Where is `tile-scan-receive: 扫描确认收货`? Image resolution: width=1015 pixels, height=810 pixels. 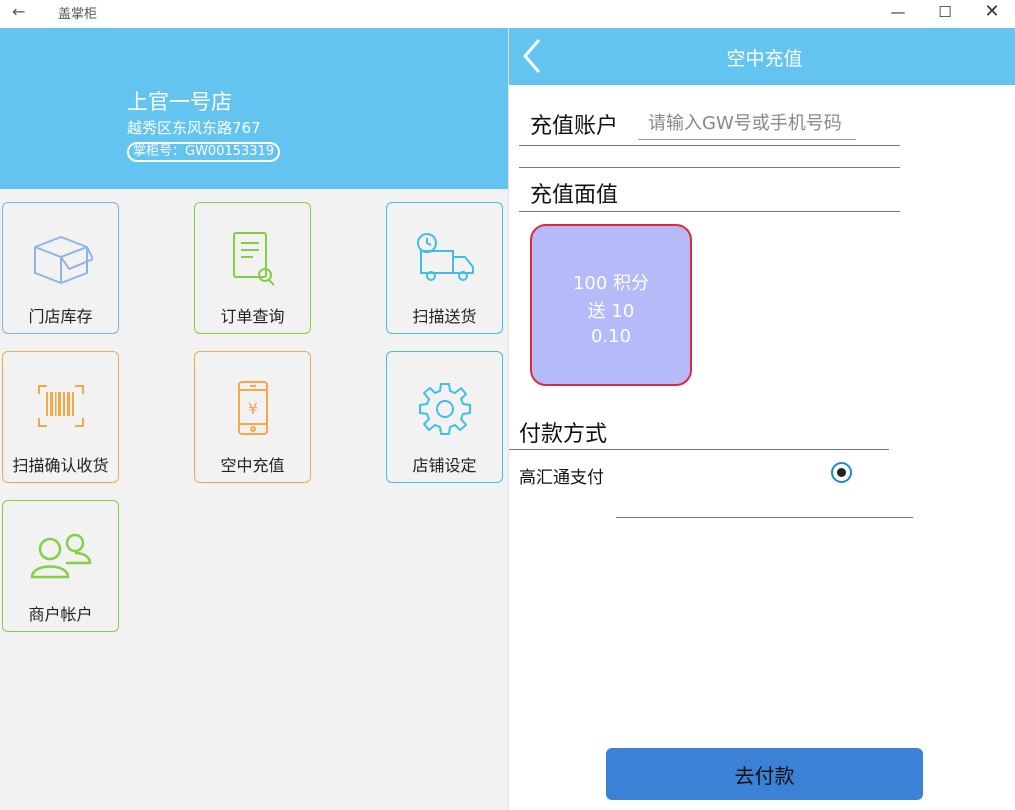
tile-scan-receive: 扫描确认收货 is located at coordinates (60, 417).